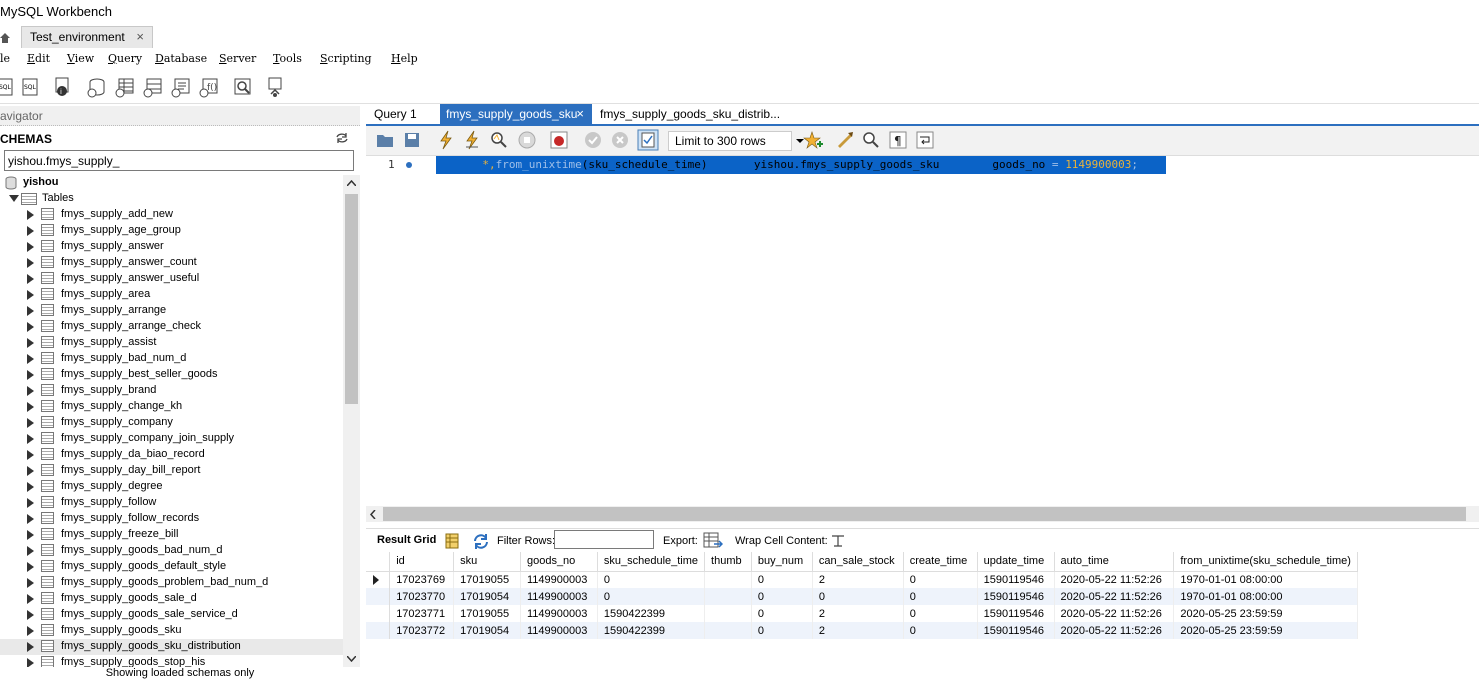 The height and width of the screenshot is (679, 1479). What do you see at coordinates (845, 140) in the screenshot?
I see `beautify-icon` at bounding box center [845, 140].